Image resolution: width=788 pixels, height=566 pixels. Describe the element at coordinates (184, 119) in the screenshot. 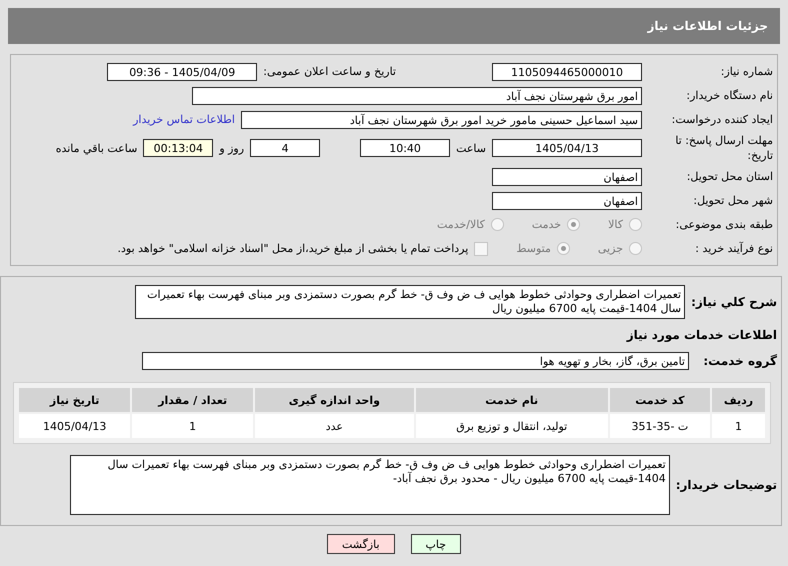

I see `contact-link: اطلاعات تماس خریدار` at that location.